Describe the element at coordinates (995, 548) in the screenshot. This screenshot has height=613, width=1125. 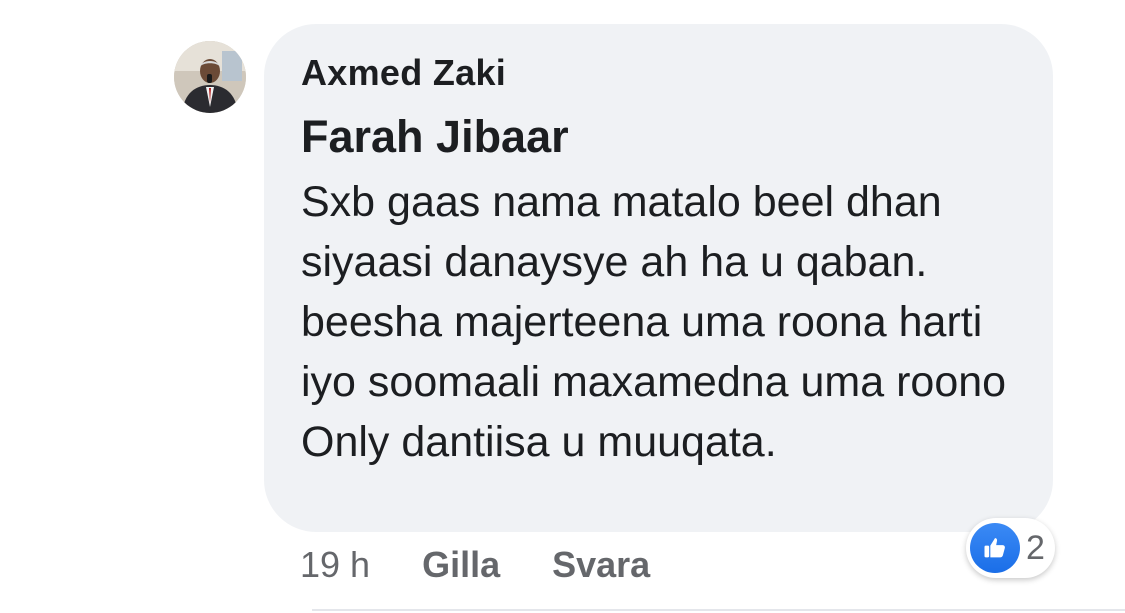
I see `thumbs-up-icon` at that location.